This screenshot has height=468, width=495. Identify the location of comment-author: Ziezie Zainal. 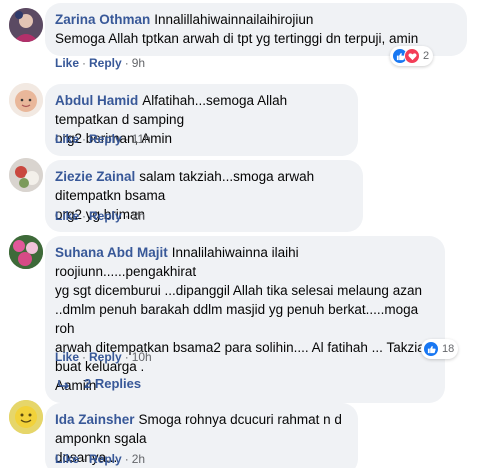
(95, 176).